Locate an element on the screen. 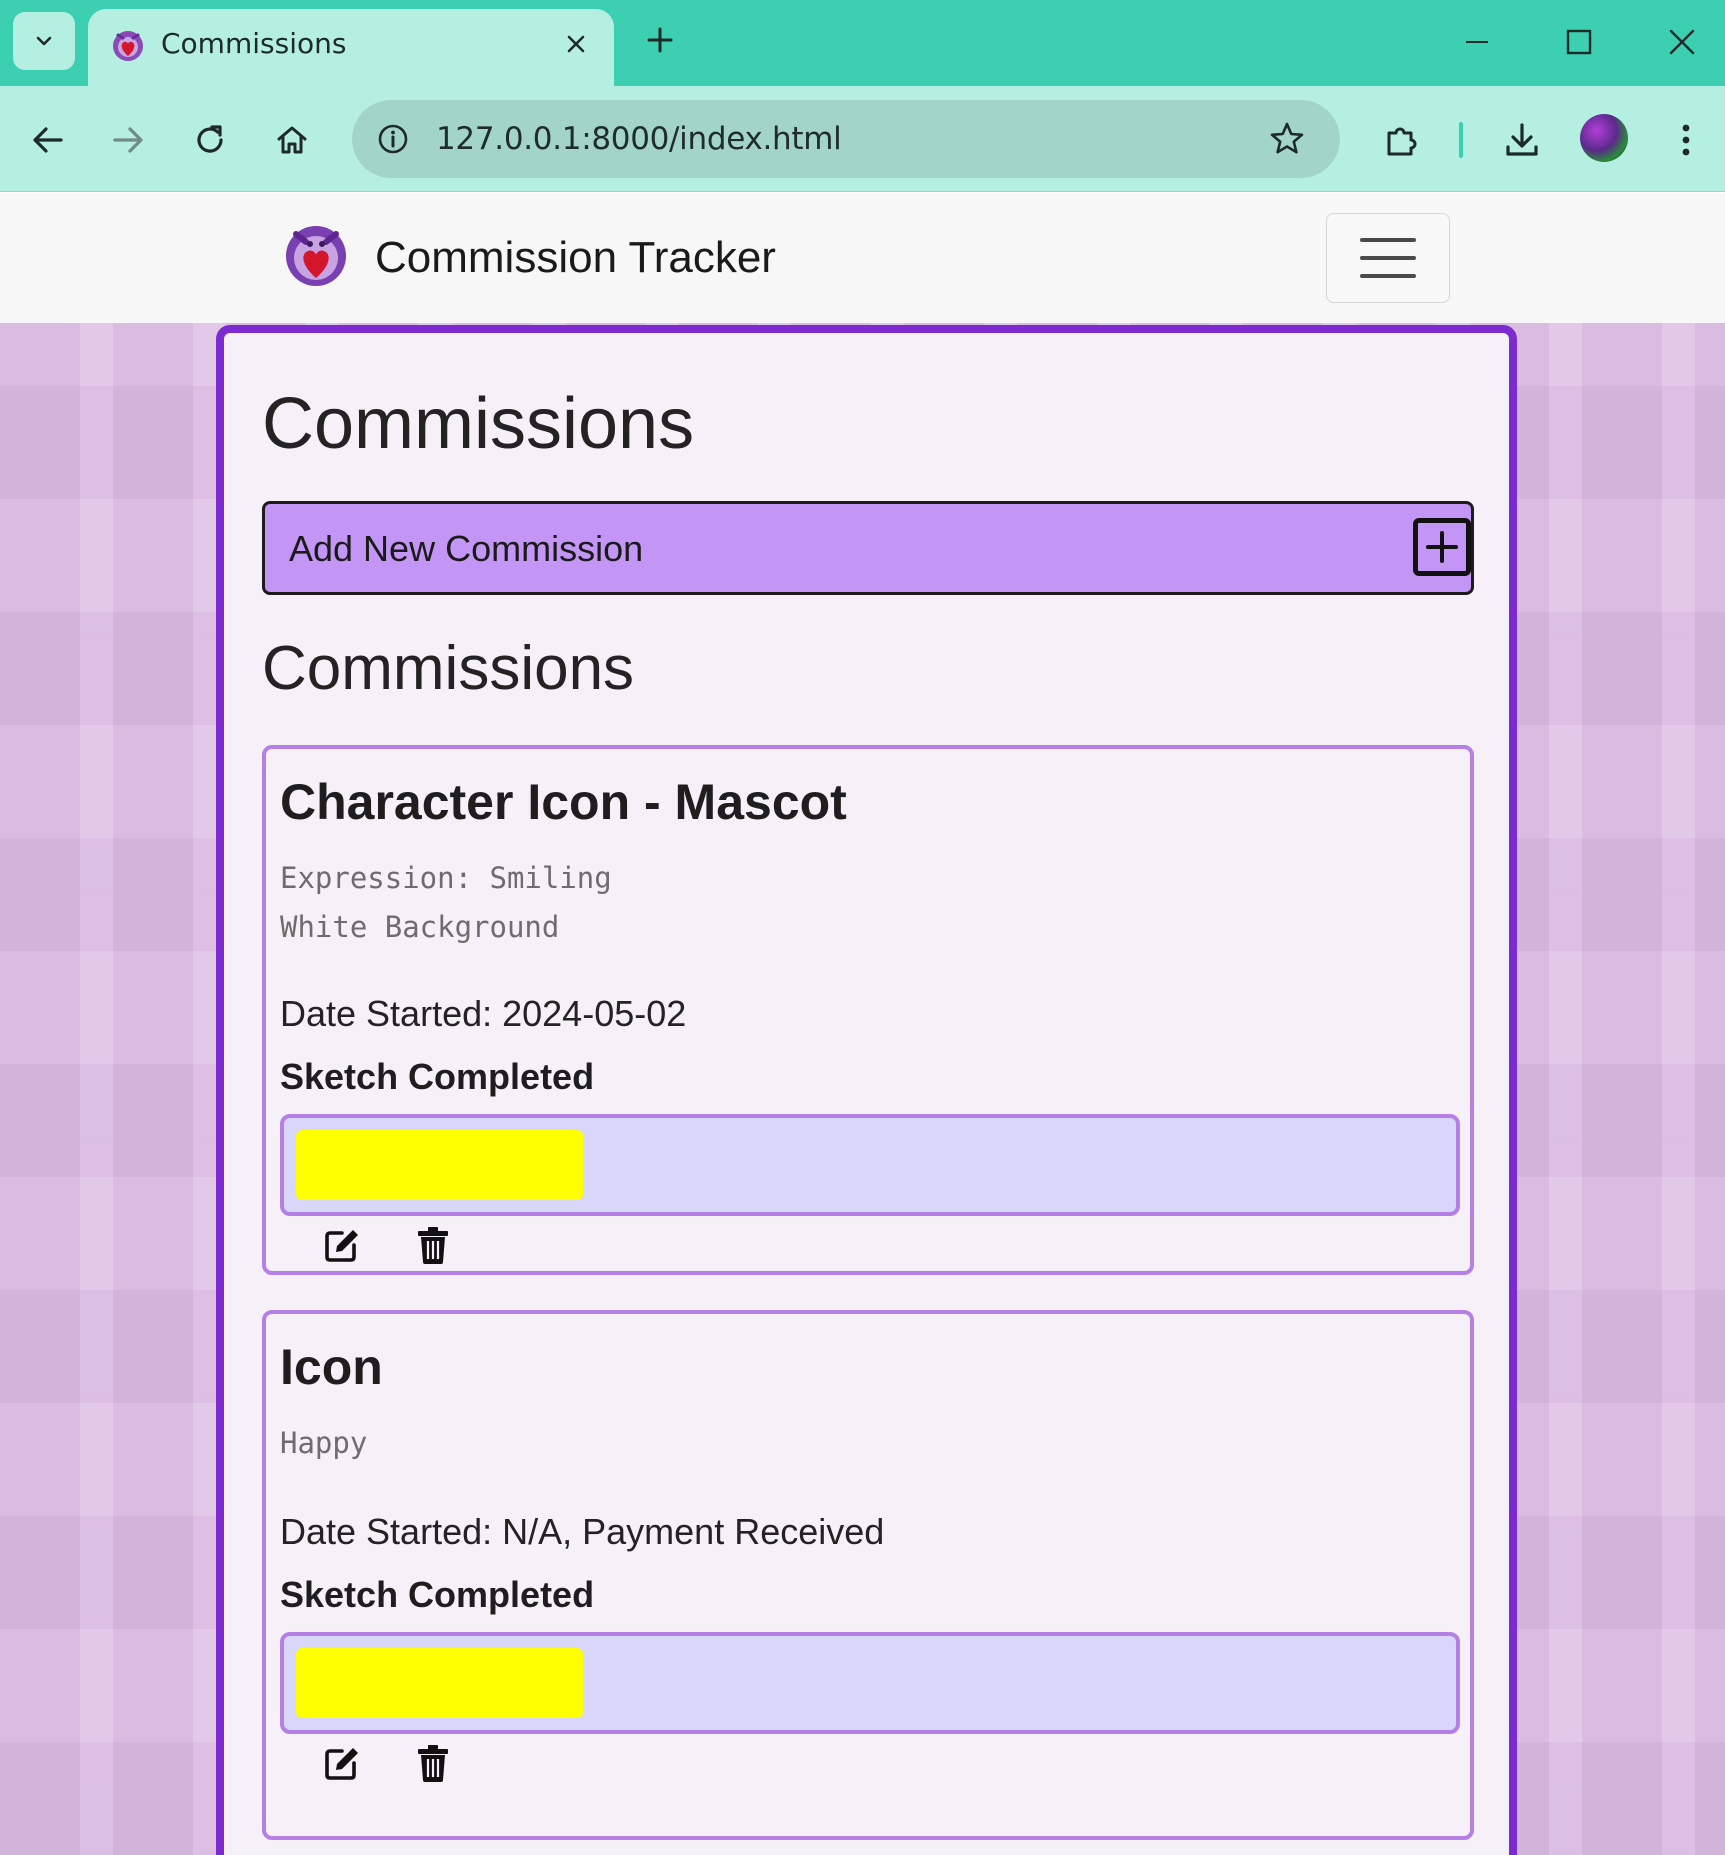  tab-close-button is located at coordinates (576, 44).